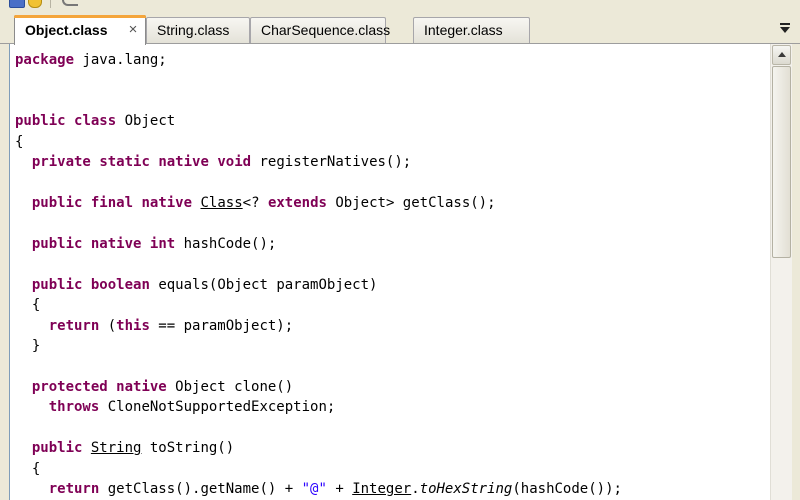 This screenshot has width=800, height=500. I want to click on code-type-link: String, so click(116, 448).